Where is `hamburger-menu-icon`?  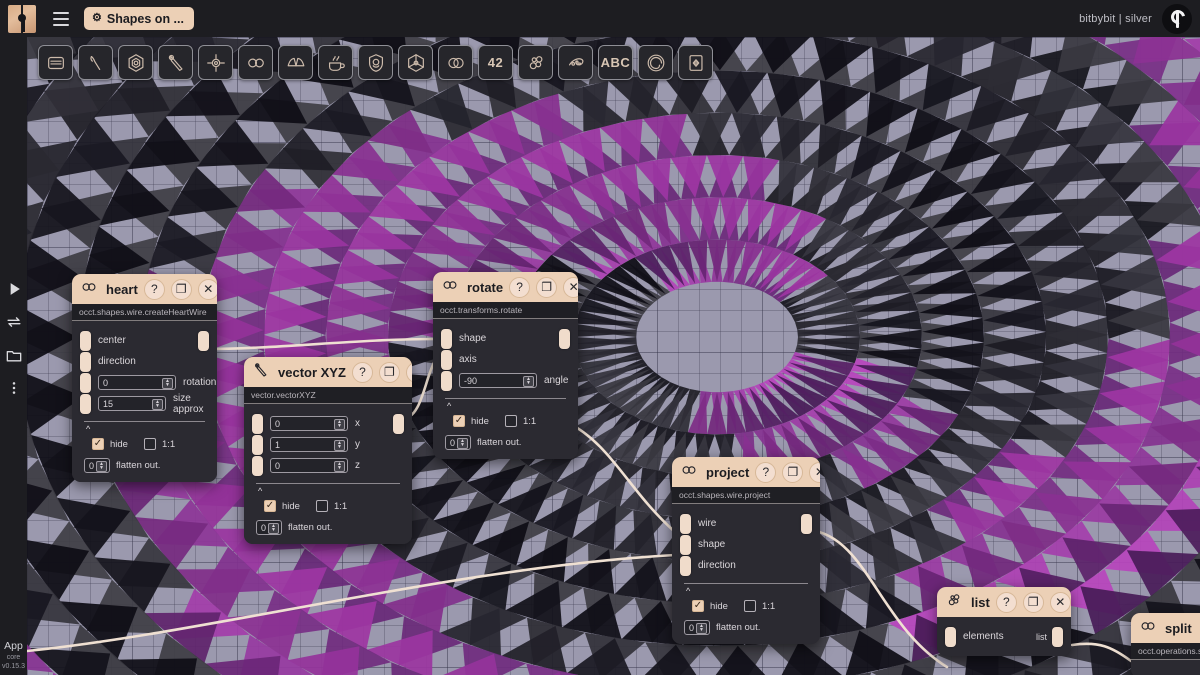 hamburger-menu-icon is located at coordinates (61, 19).